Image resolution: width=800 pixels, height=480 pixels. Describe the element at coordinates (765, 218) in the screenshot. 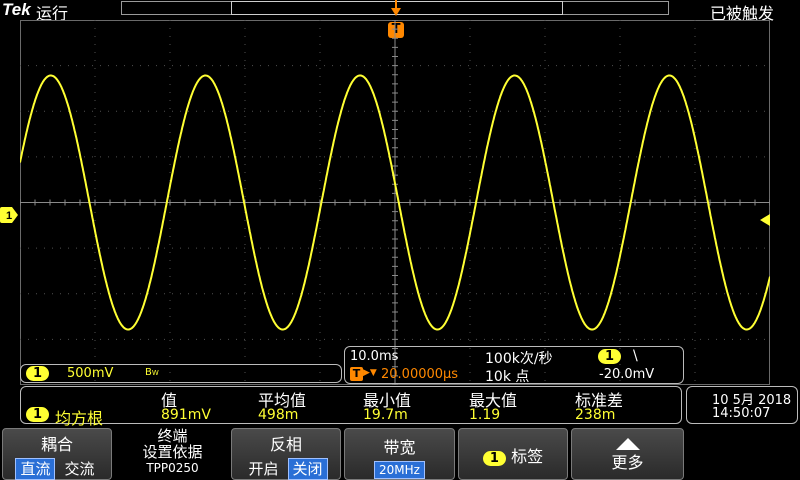

I see `trigger-level-marker` at that location.